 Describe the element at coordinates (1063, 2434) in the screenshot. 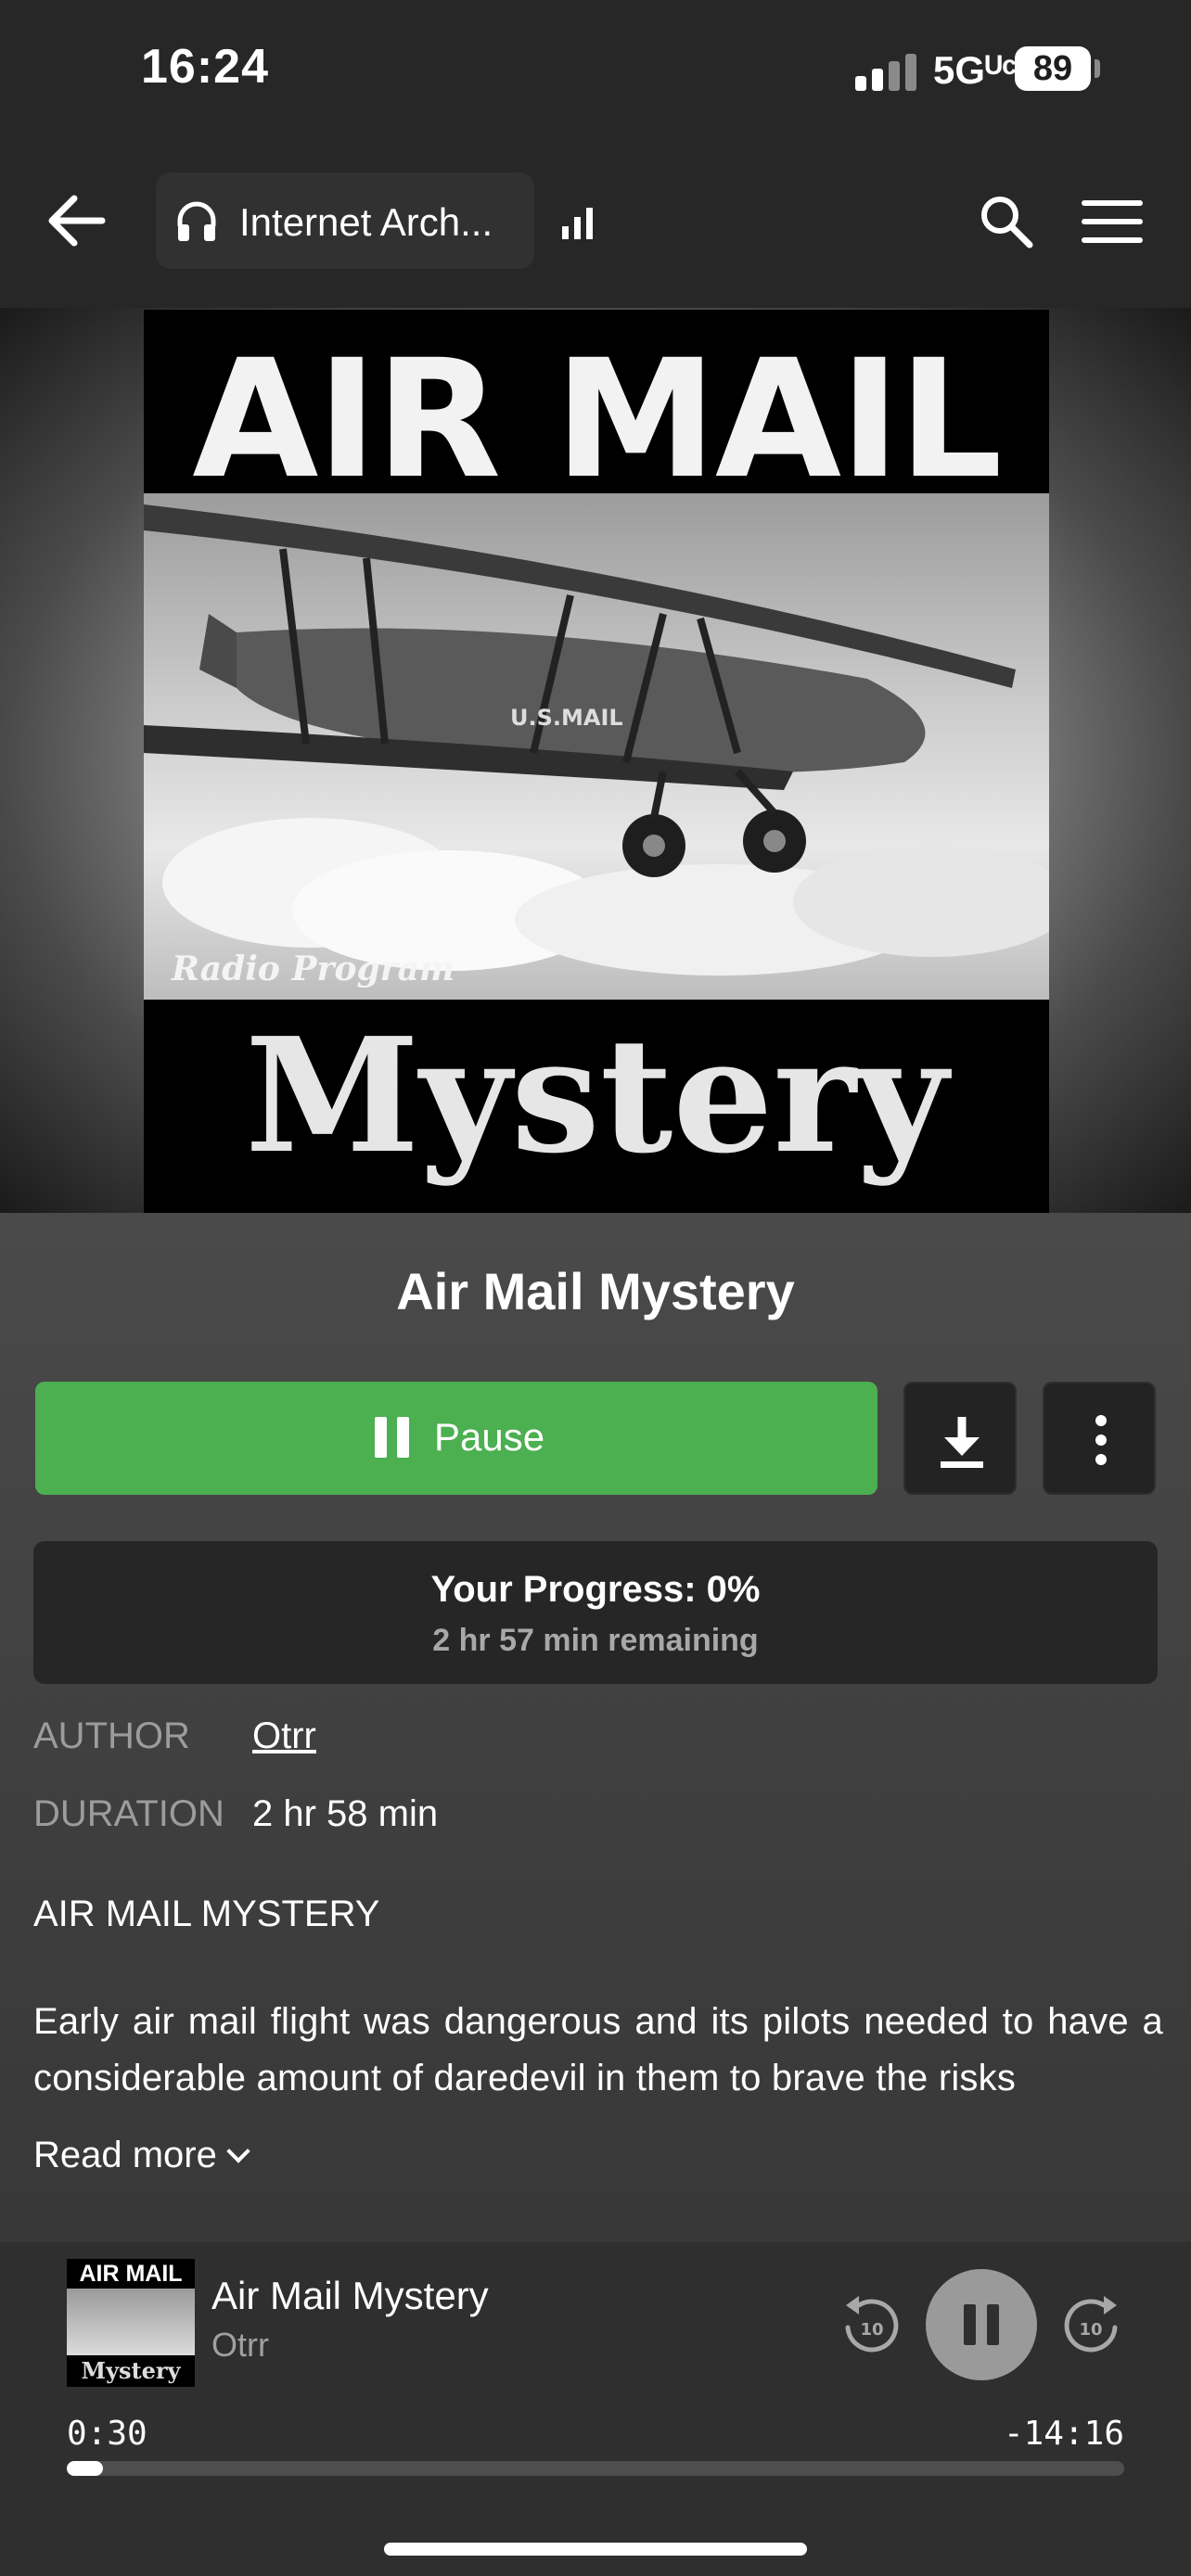

I see `remaining-time: -14:16` at that location.